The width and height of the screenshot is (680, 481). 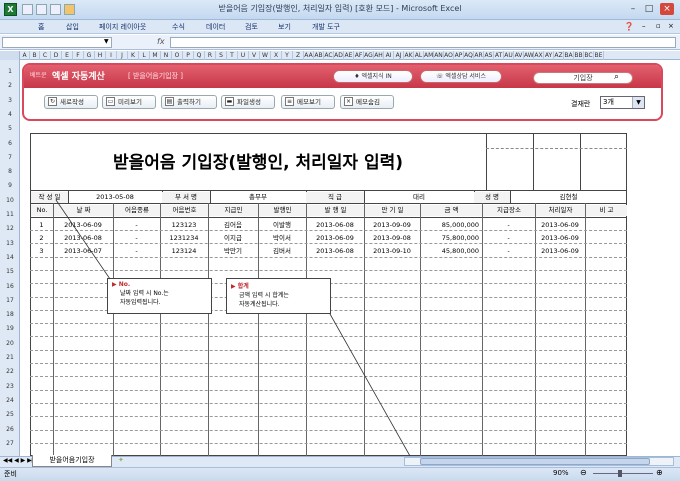 I want to click on zoom-slider-thumb, so click(x=620, y=473).